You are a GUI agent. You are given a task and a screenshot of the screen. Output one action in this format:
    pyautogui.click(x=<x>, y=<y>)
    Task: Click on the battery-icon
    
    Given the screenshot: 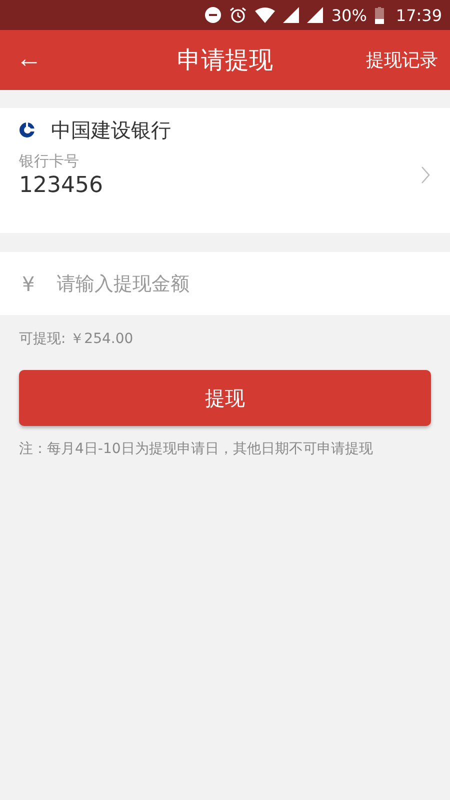 What is the action you would take?
    pyautogui.click(x=379, y=15)
    